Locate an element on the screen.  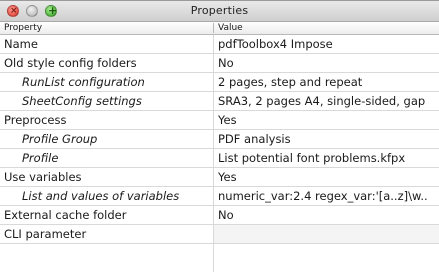
window-title: Properties is located at coordinates (219, 10).